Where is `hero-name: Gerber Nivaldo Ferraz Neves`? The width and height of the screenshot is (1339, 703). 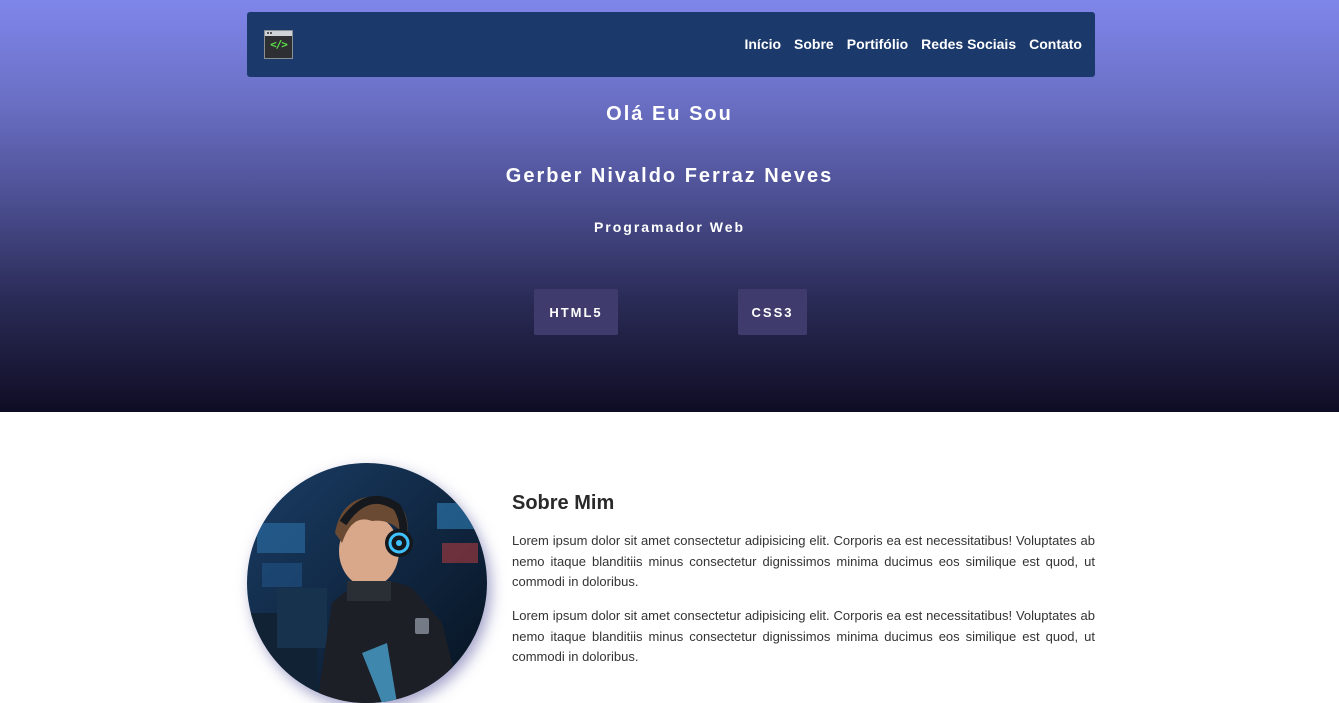 hero-name: Gerber Nivaldo Ferraz Neves is located at coordinates (669, 176).